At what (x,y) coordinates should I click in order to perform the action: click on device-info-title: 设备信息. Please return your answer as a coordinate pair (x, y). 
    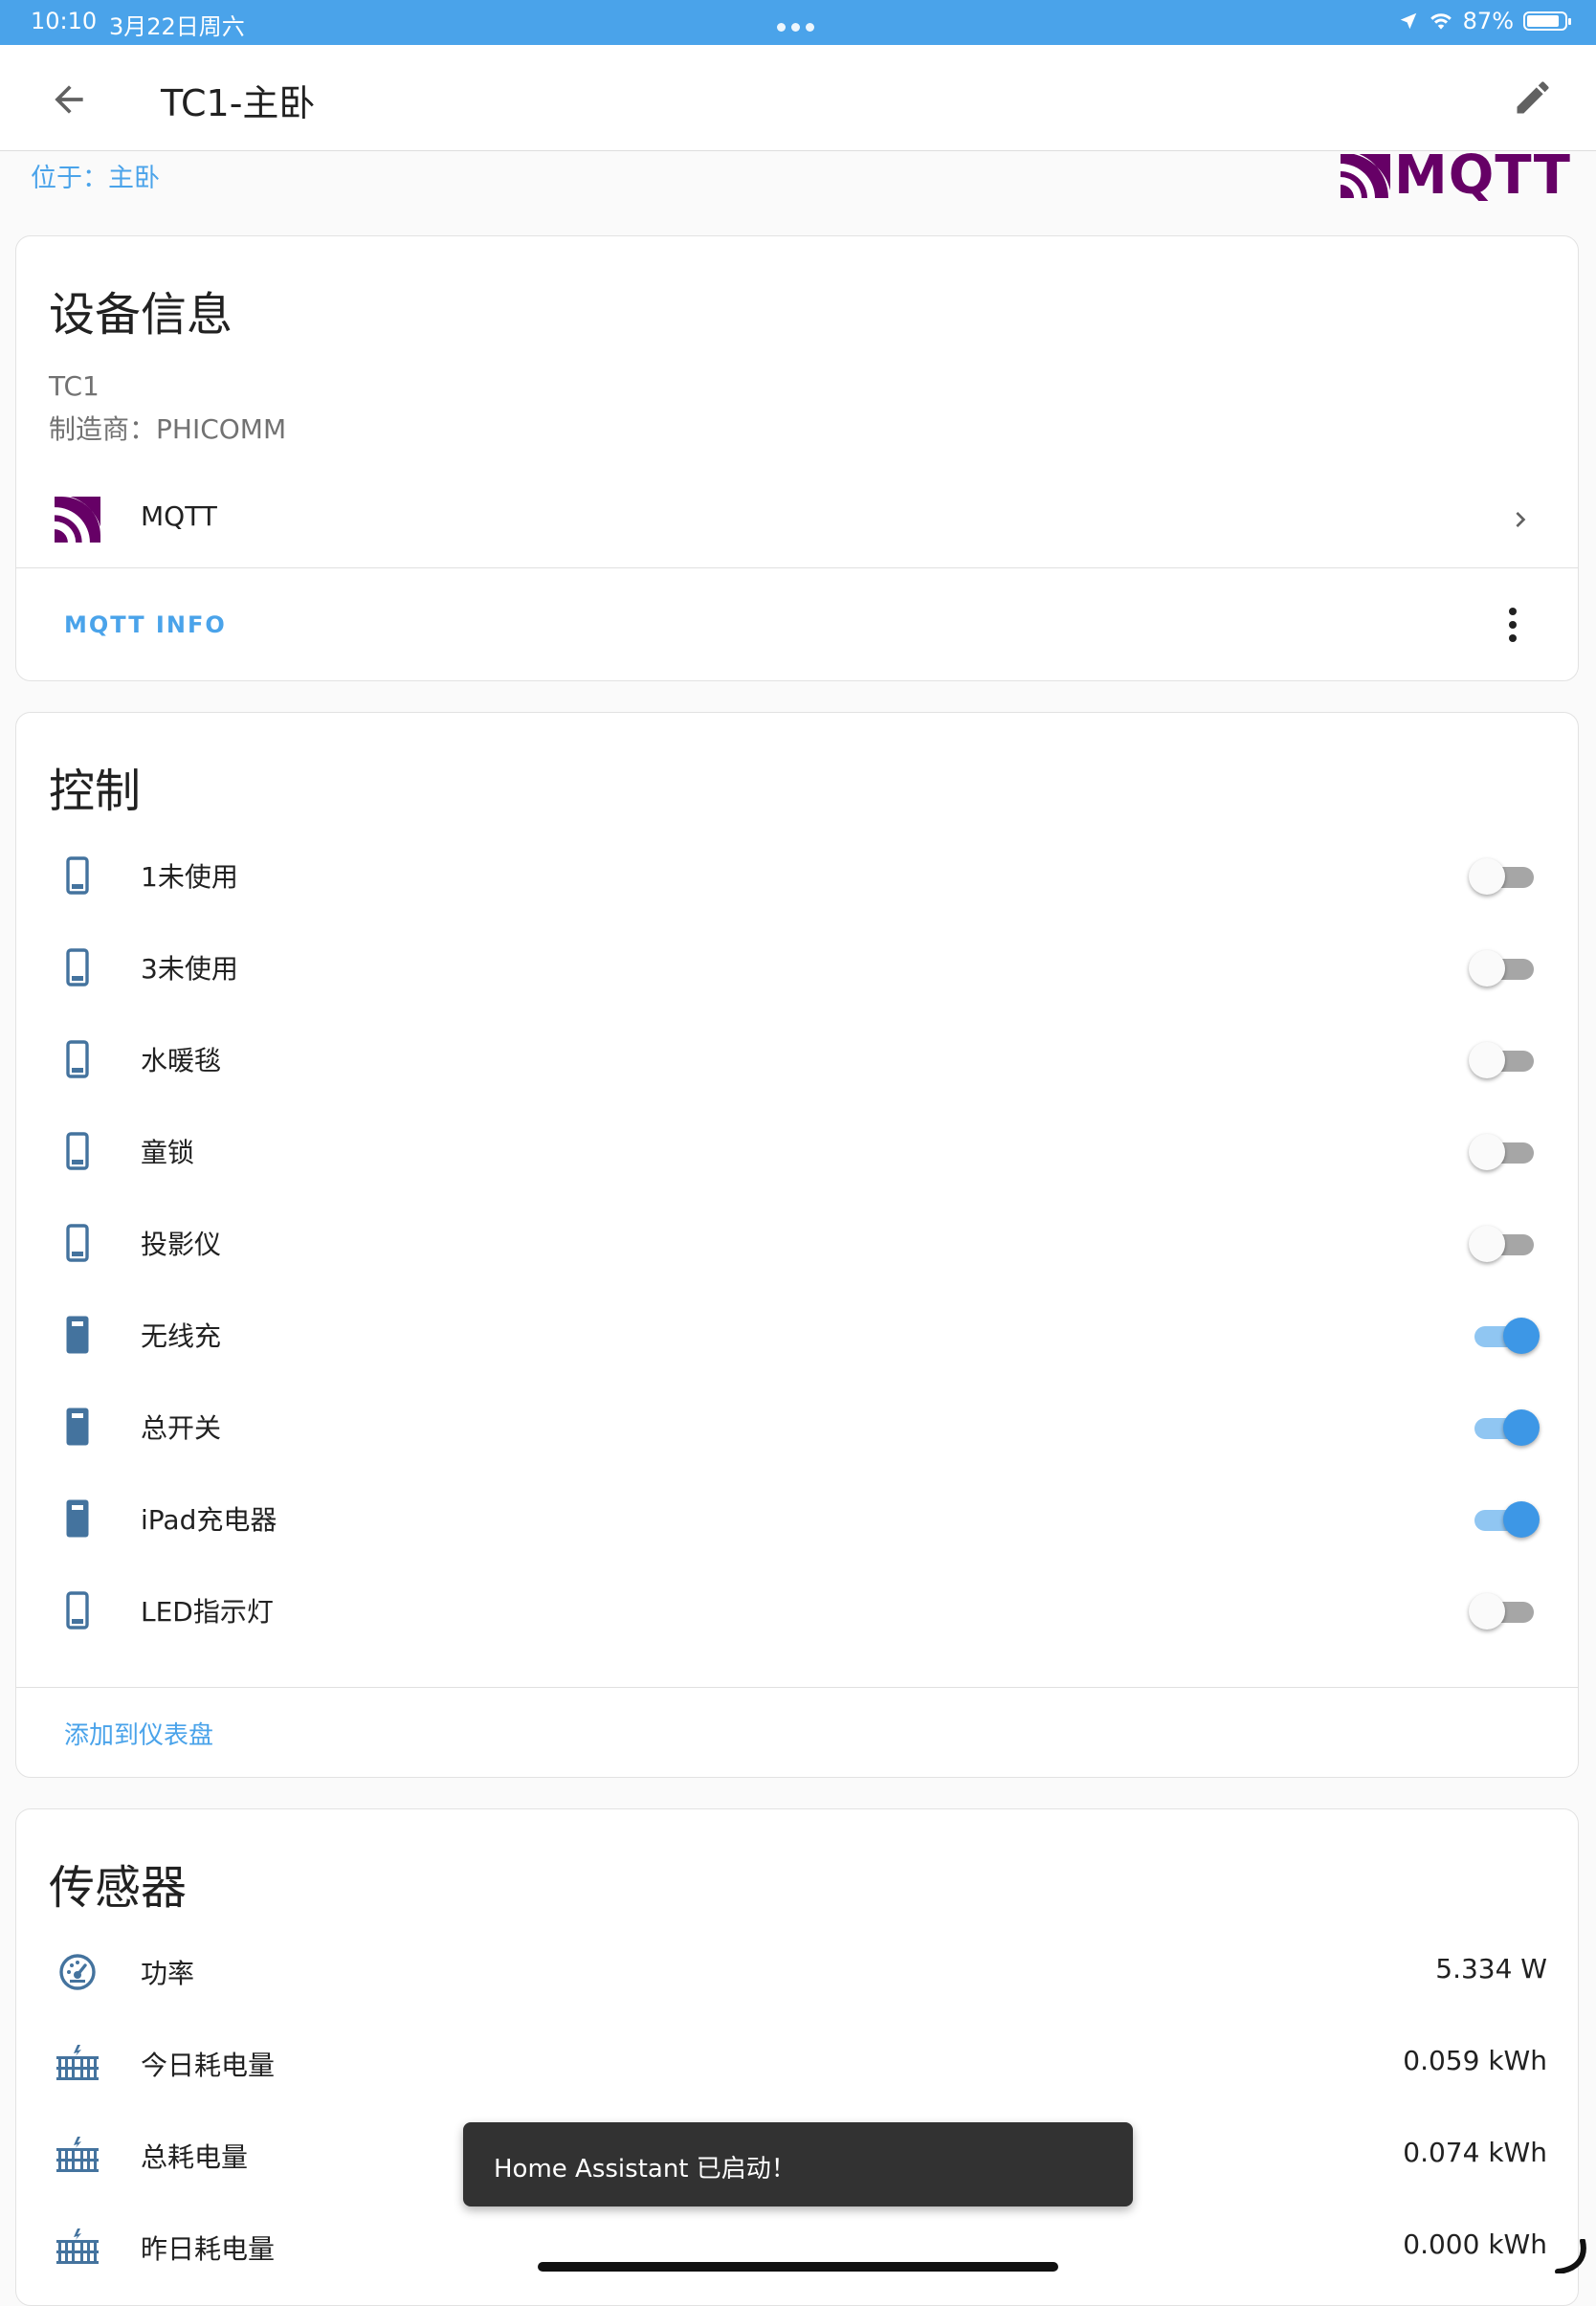
    Looking at the image, I should click on (141, 315).